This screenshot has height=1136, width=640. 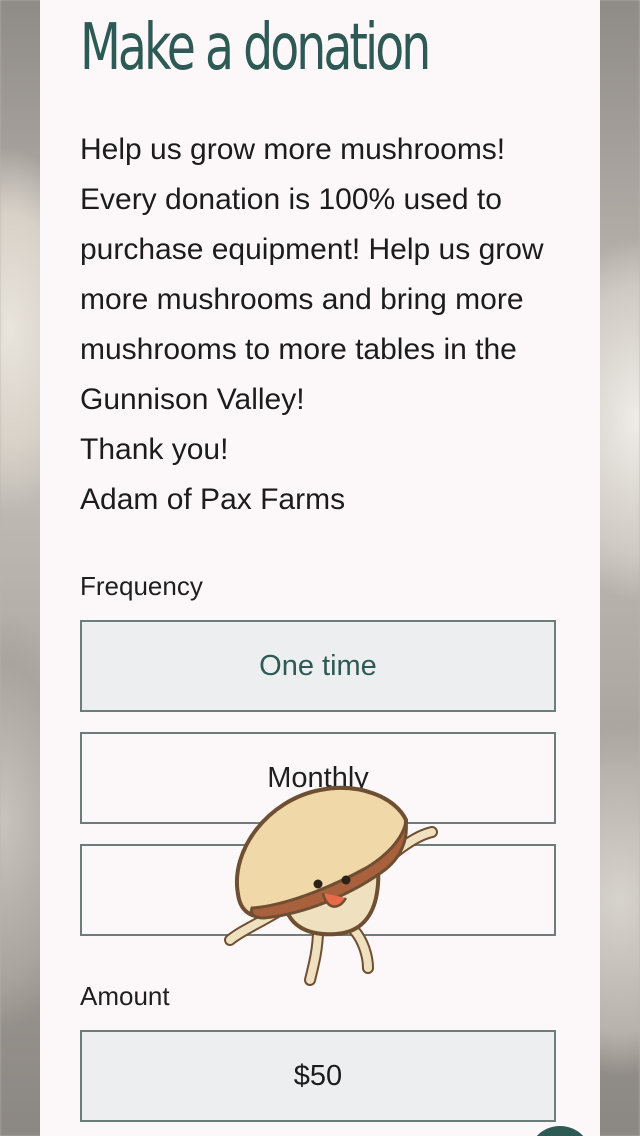 What do you see at coordinates (213, 499) in the screenshot?
I see `description-signature: Adam of Pax Farms` at bounding box center [213, 499].